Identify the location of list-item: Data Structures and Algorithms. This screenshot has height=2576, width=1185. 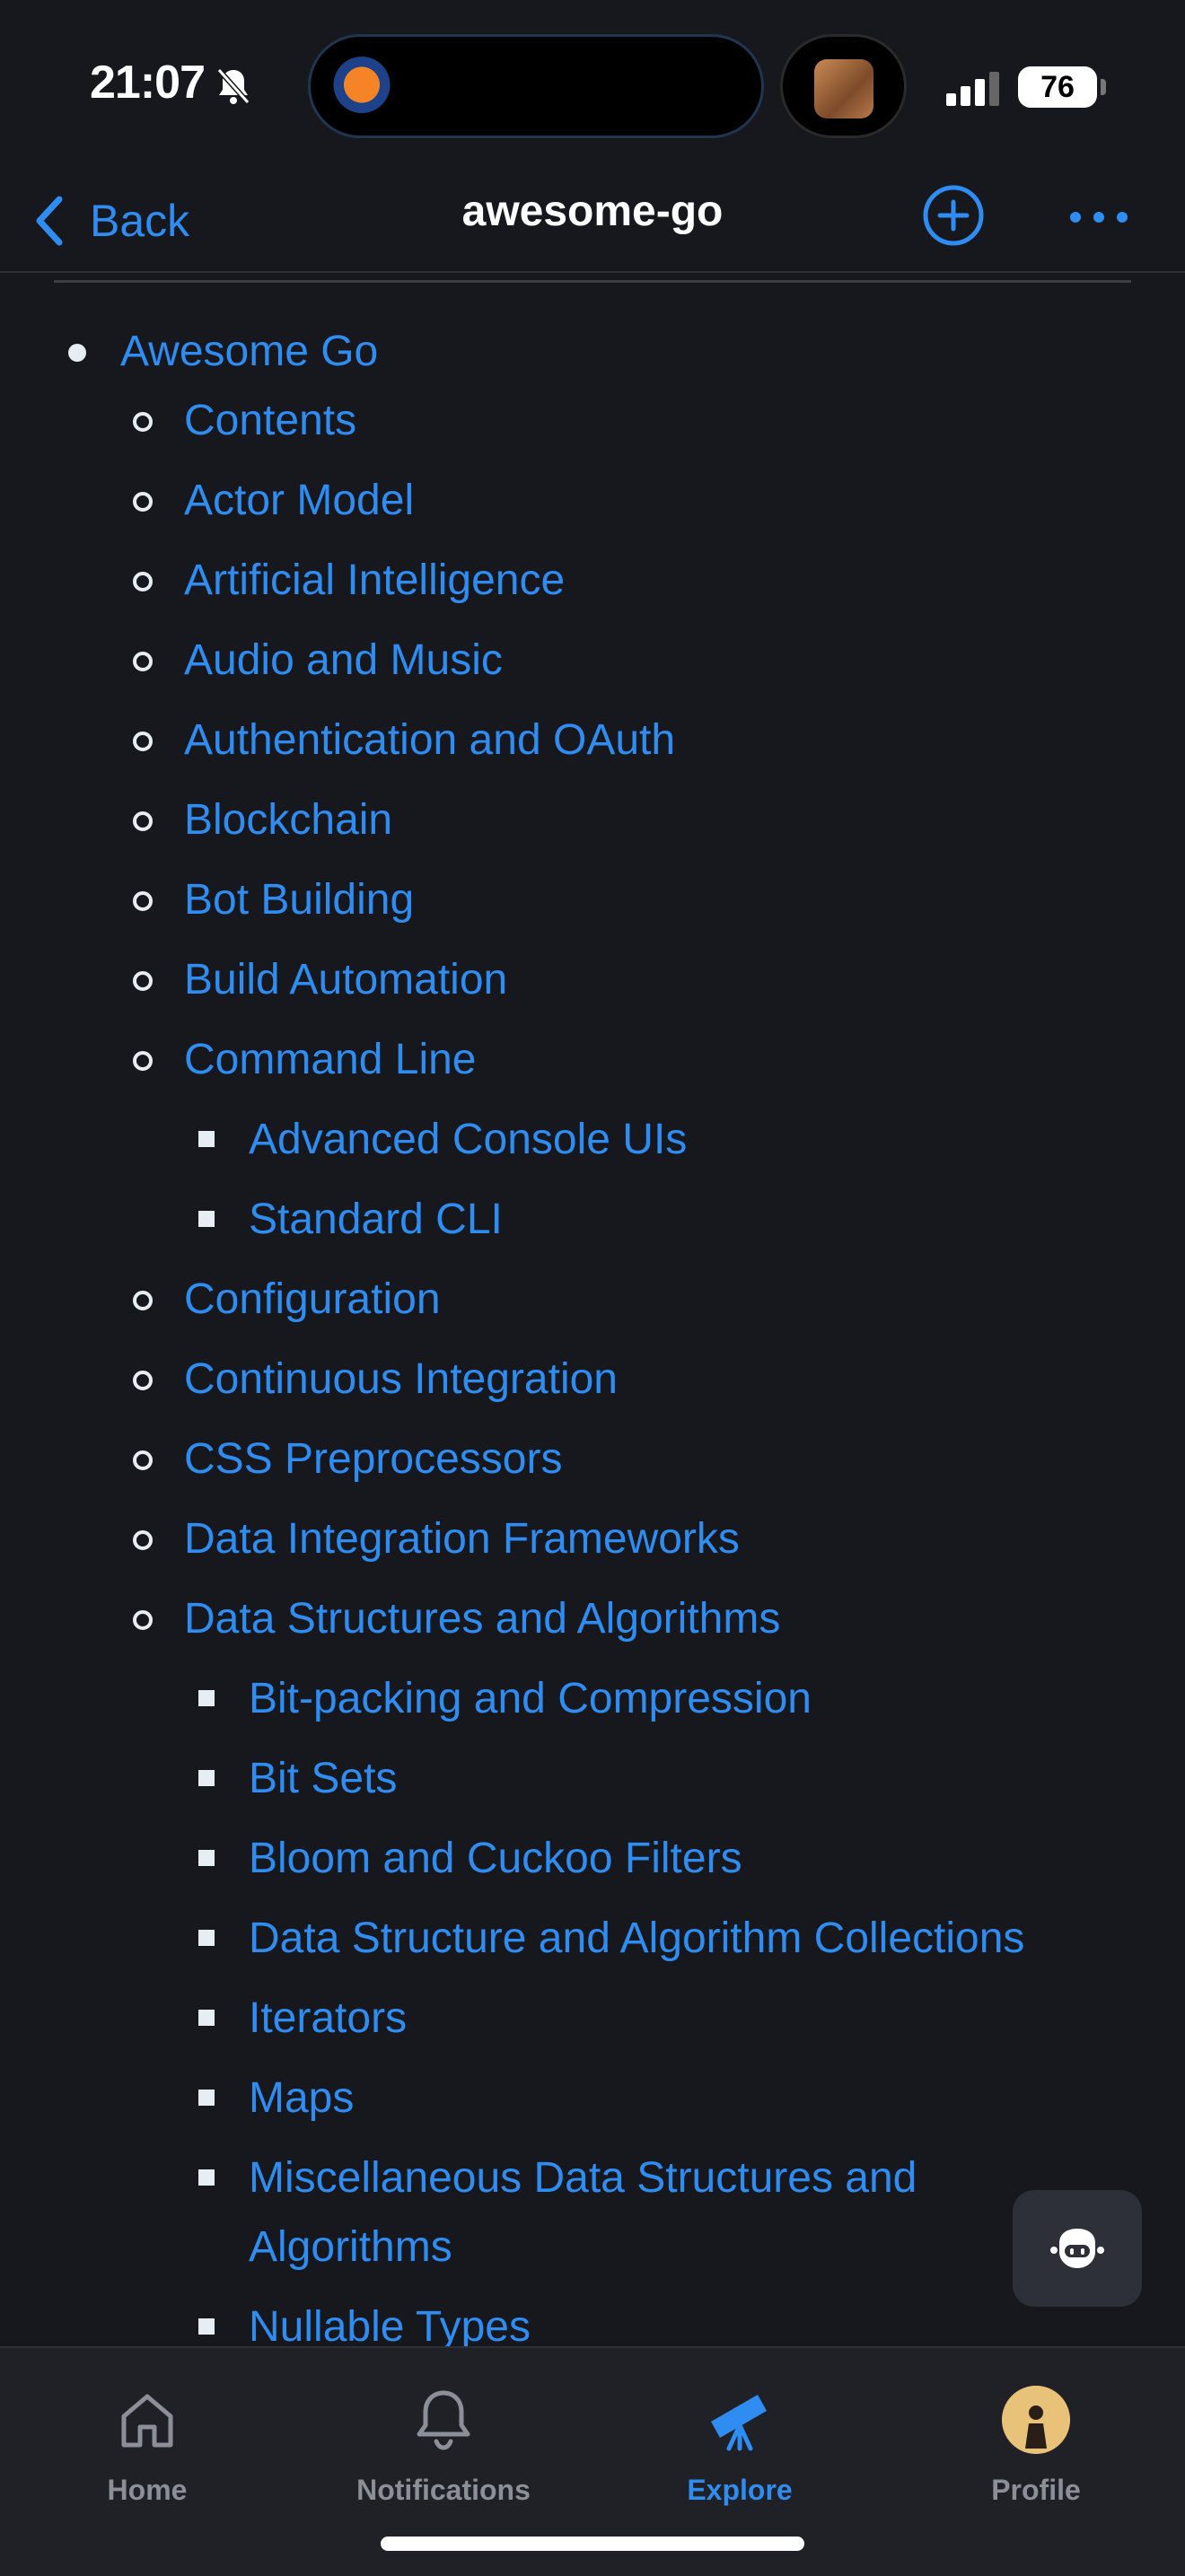
(482, 1618).